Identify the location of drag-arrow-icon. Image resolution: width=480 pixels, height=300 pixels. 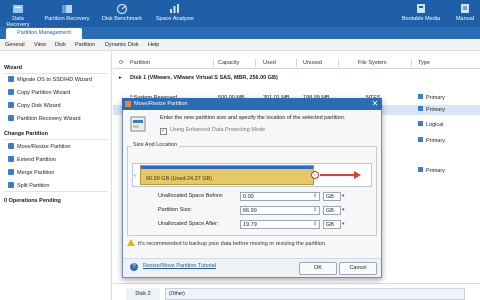
(338, 175).